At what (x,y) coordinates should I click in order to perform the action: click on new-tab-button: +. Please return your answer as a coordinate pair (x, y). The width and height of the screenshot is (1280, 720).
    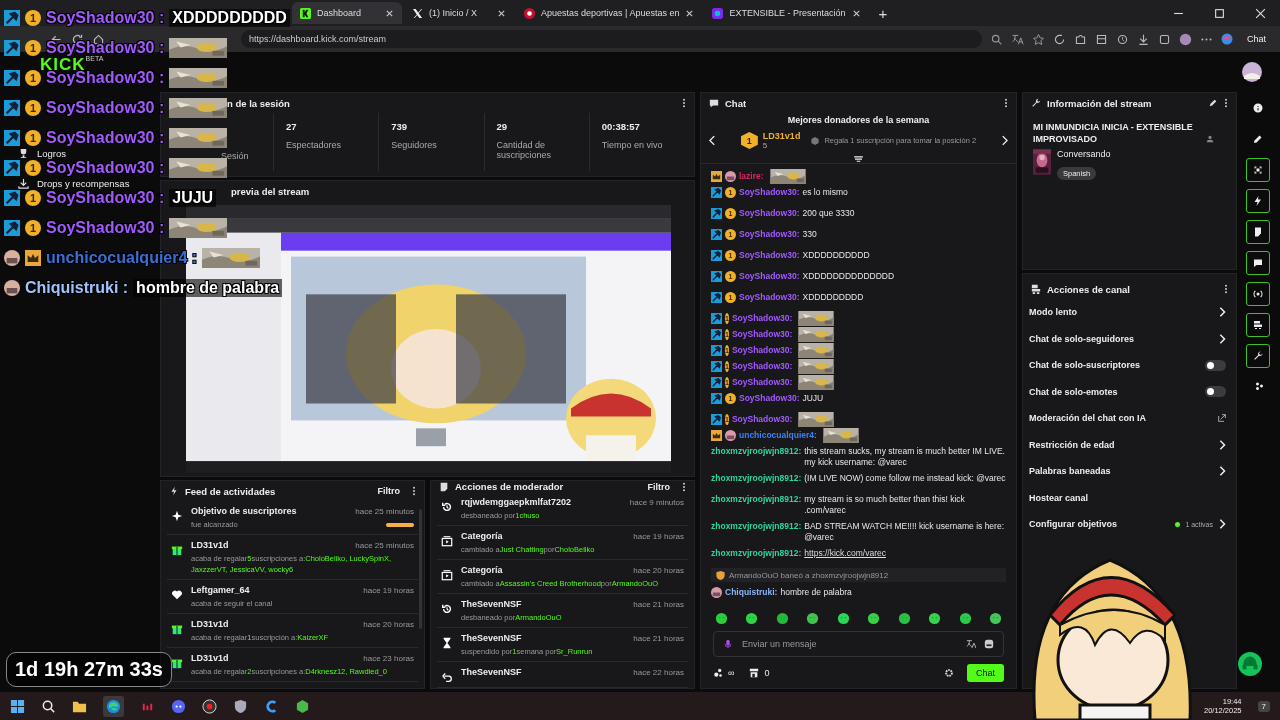
    Looking at the image, I should click on (883, 13).